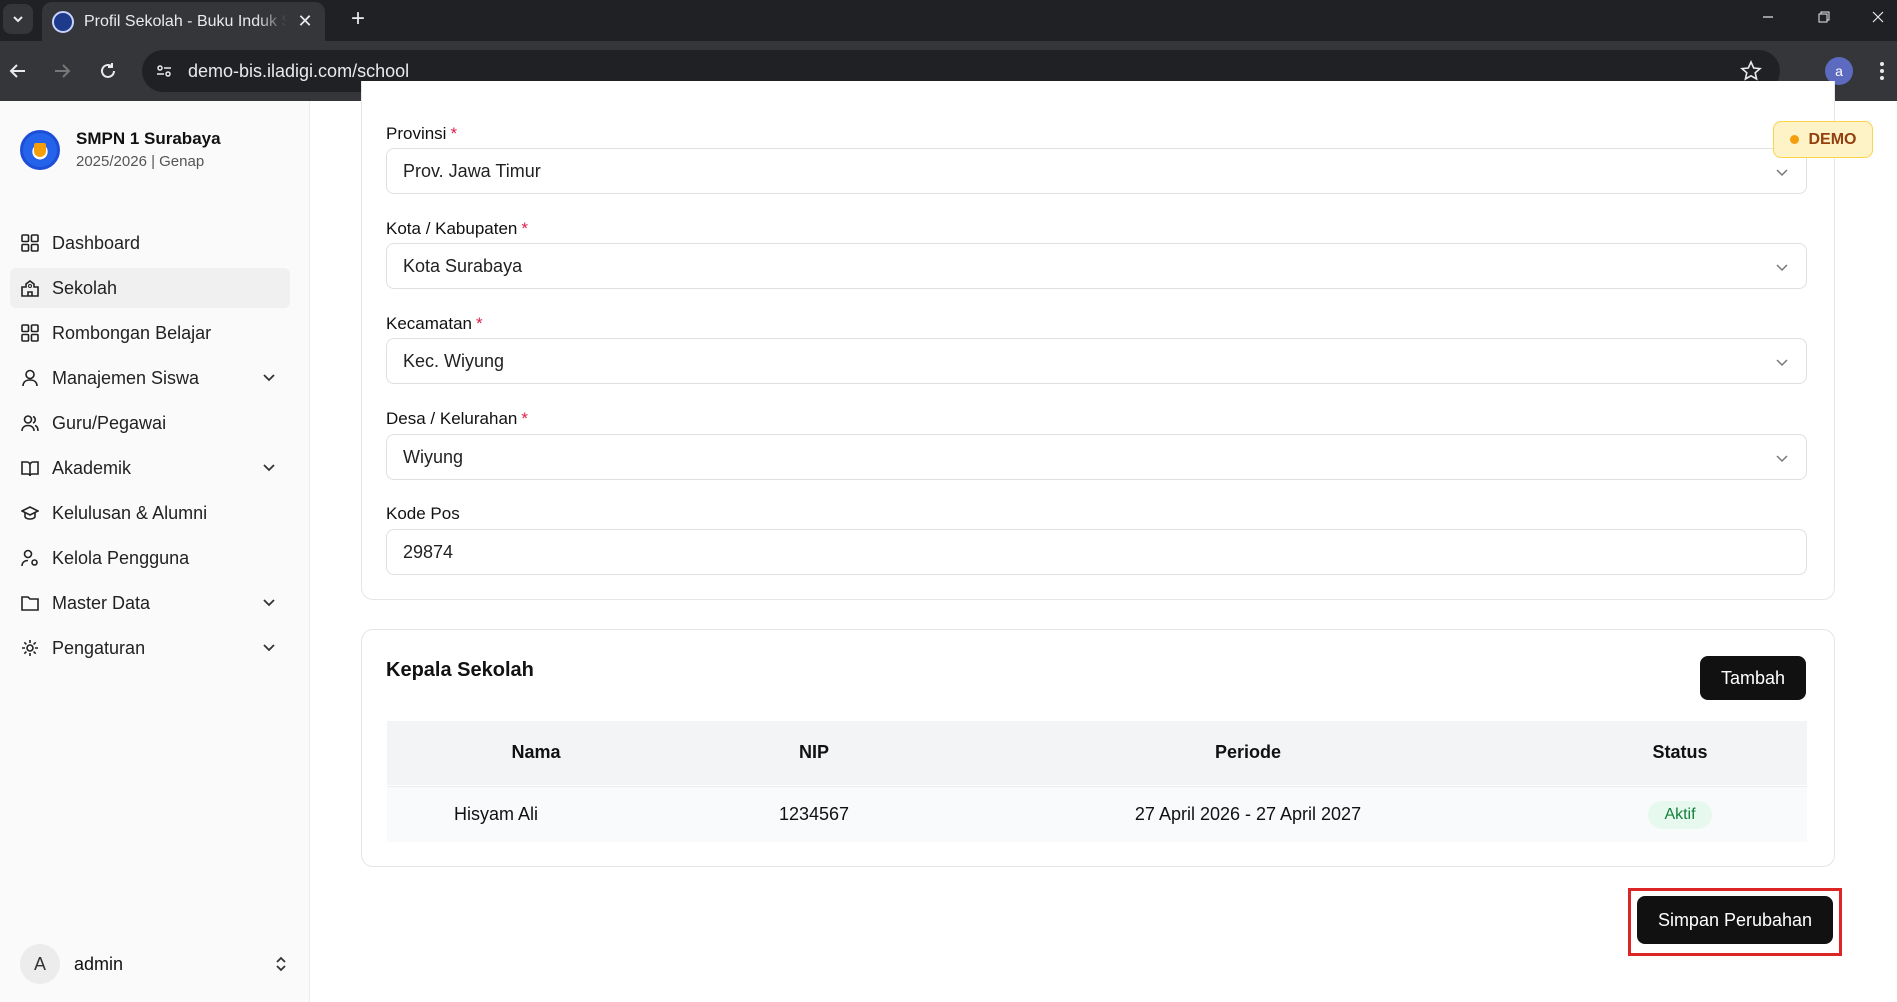 This screenshot has width=1897, height=1002. Describe the element at coordinates (150, 648) in the screenshot. I see `sidebar-item-pengaturan: Pengaturan` at that location.